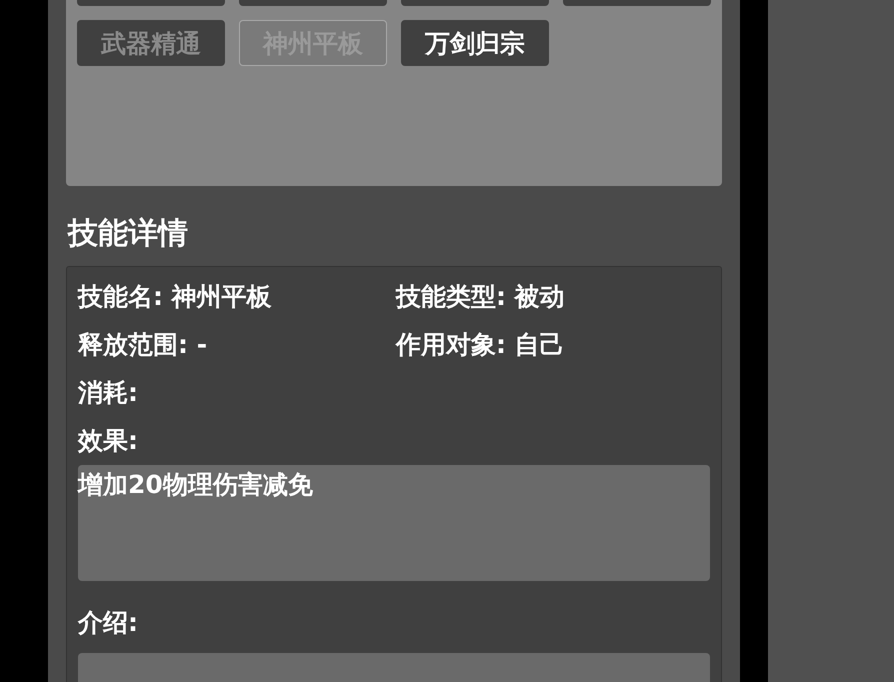  Describe the element at coordinates (108, 623) in the screenshot. I see `intro-label: 介绍:` at that location.